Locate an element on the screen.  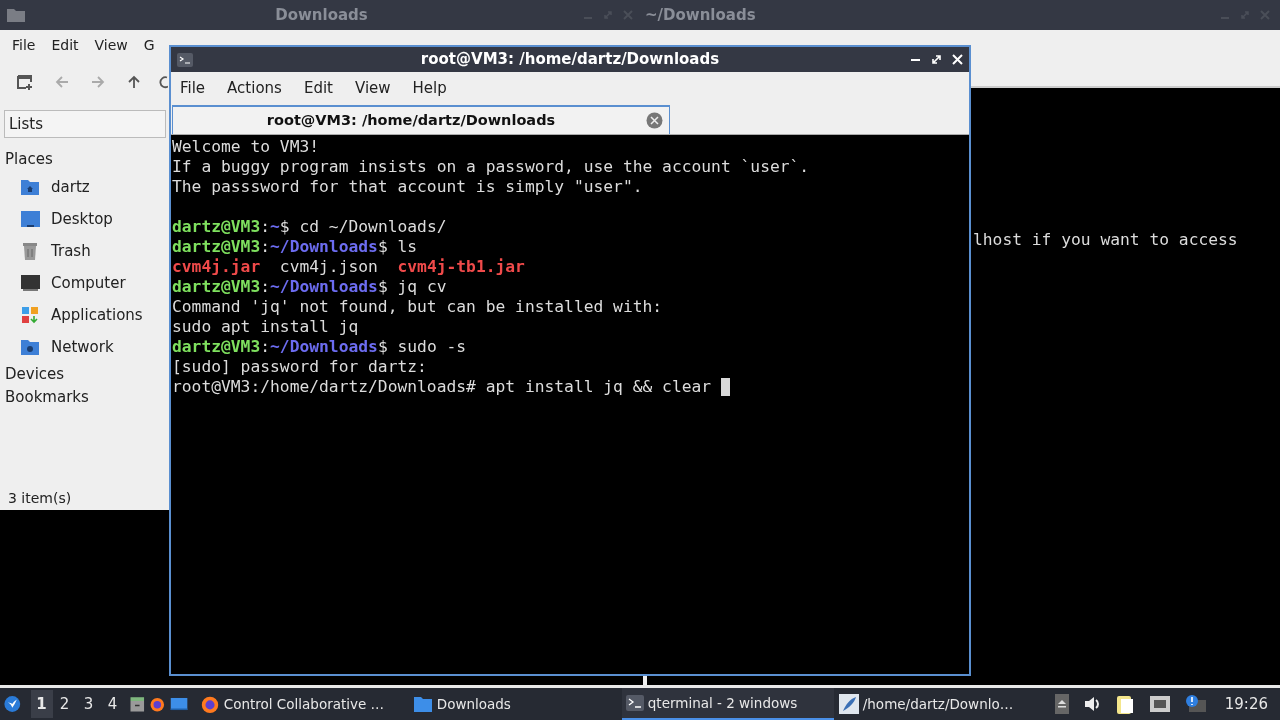
menu-item: Actions is located at coordinates (254, 88).